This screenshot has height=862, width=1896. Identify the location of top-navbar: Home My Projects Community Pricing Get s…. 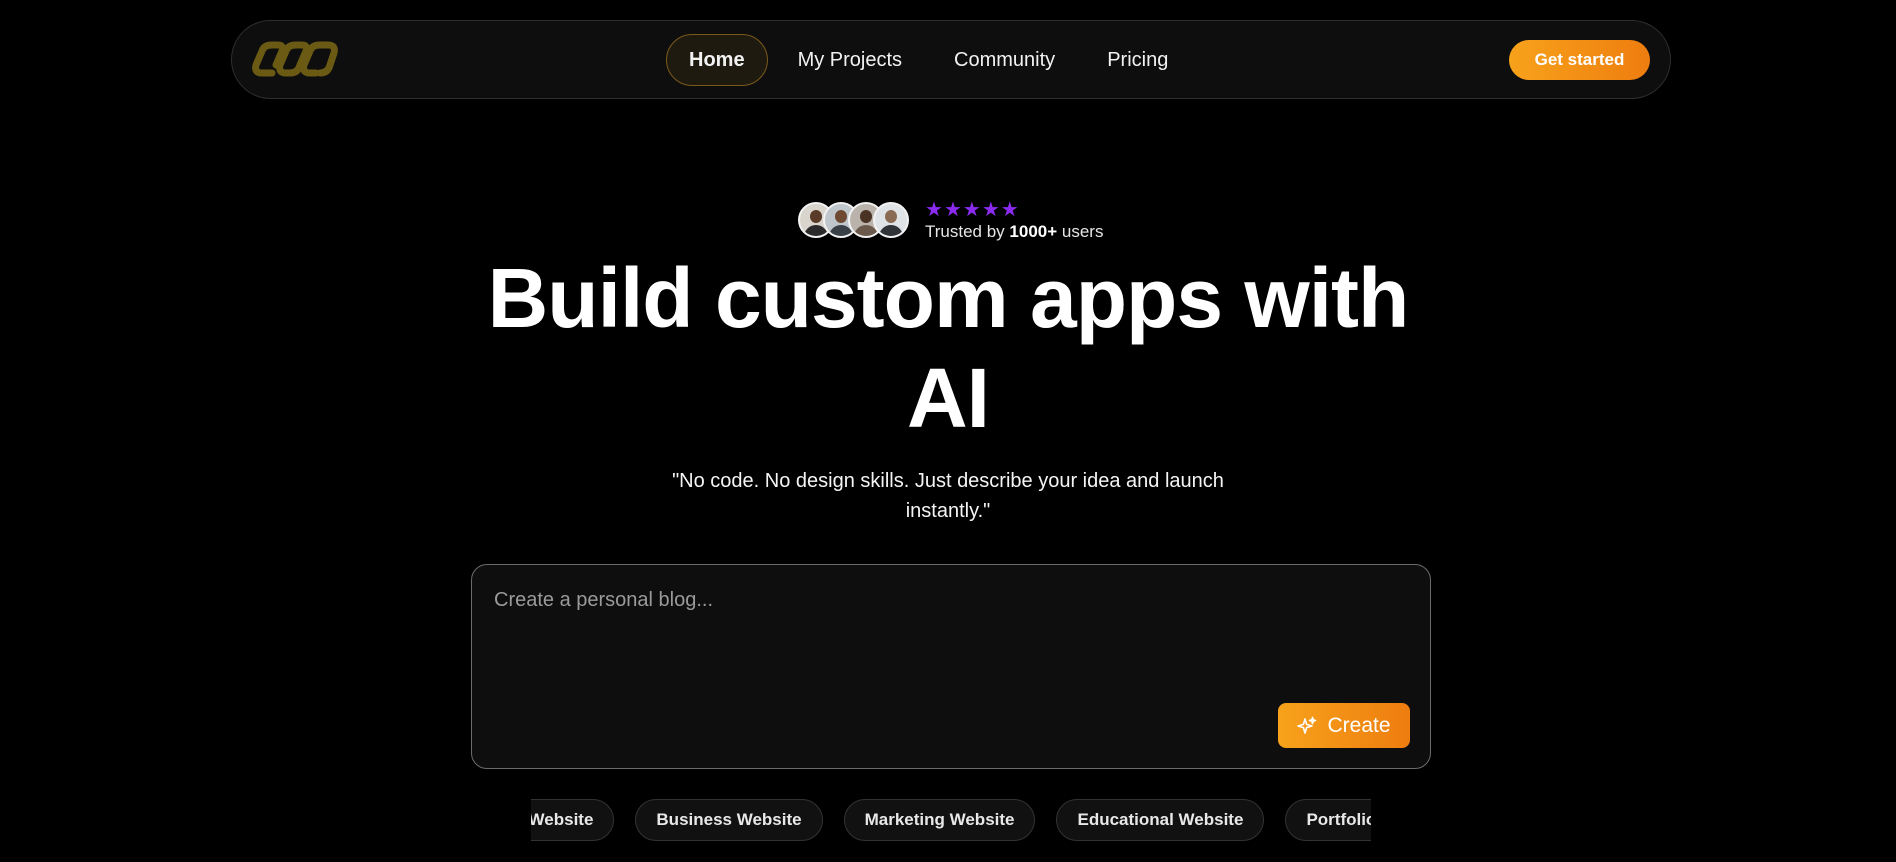
(951, 59).